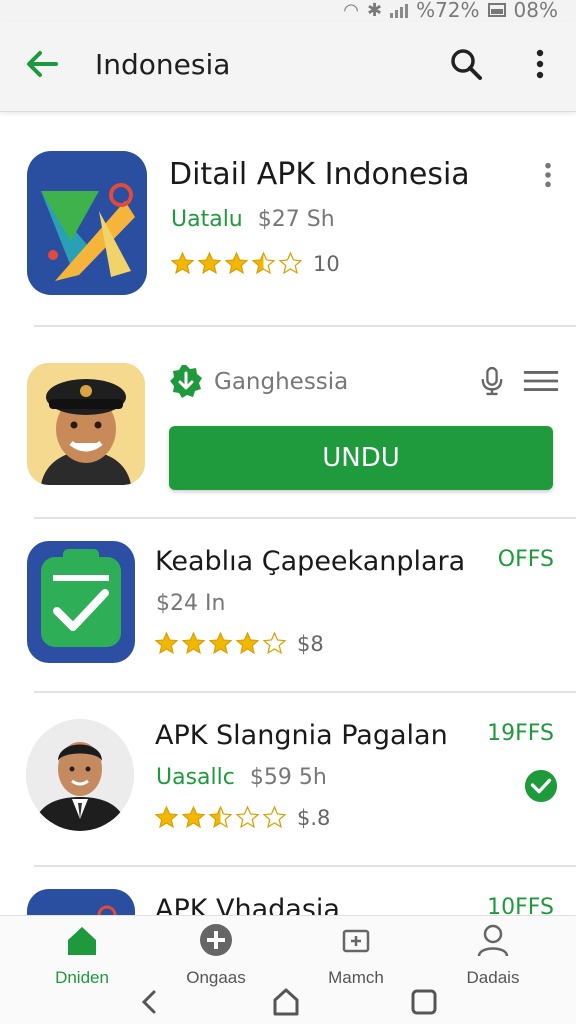  What do you see at coordinates (253, 219) in the screenshot?
I see `app-subtitle: Uatalu $27 Sh` at bounding box center [253, 219].